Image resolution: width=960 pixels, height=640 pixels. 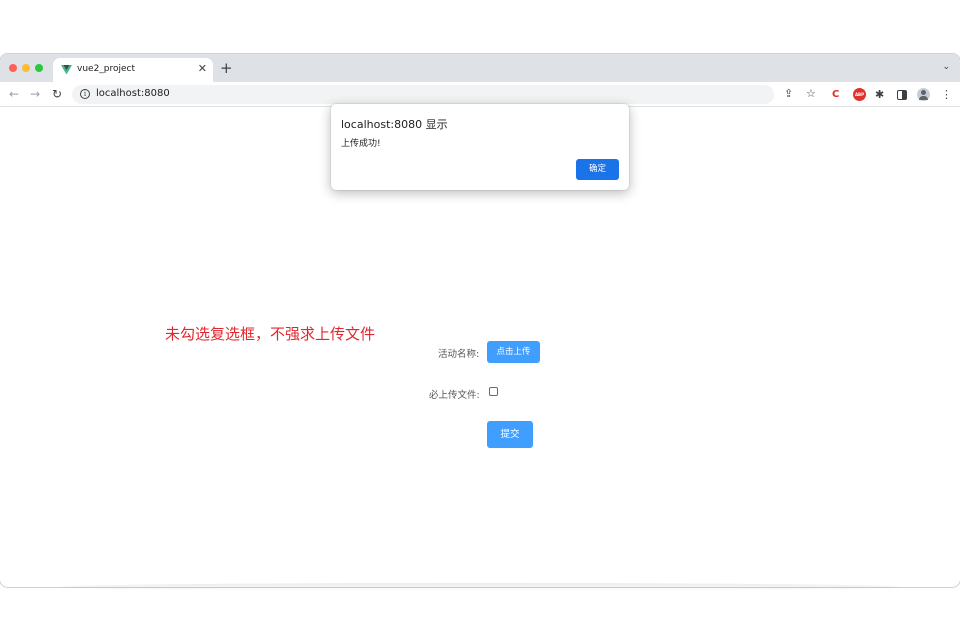 What do you see at coordinates (14, 94) in the screenshot?
I see `arrow-left-icon: ←` at bounding box center [14, 94].